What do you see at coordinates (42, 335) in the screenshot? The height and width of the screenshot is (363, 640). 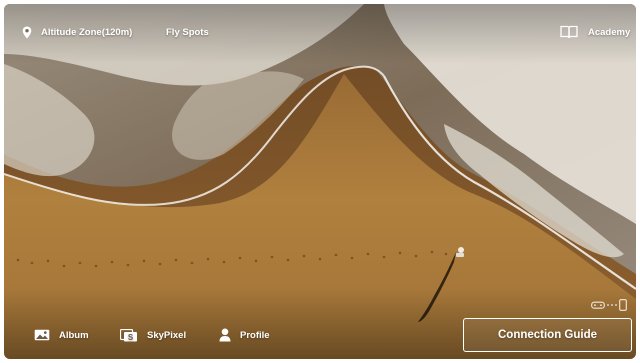 I see `image-icon` at bounding box center [42, 335].